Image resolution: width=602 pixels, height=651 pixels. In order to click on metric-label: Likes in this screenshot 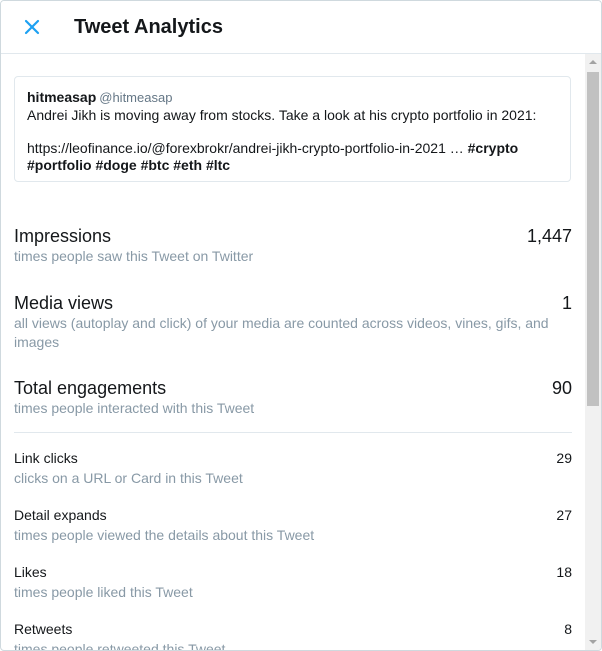, I will do `click(30, 572)`.